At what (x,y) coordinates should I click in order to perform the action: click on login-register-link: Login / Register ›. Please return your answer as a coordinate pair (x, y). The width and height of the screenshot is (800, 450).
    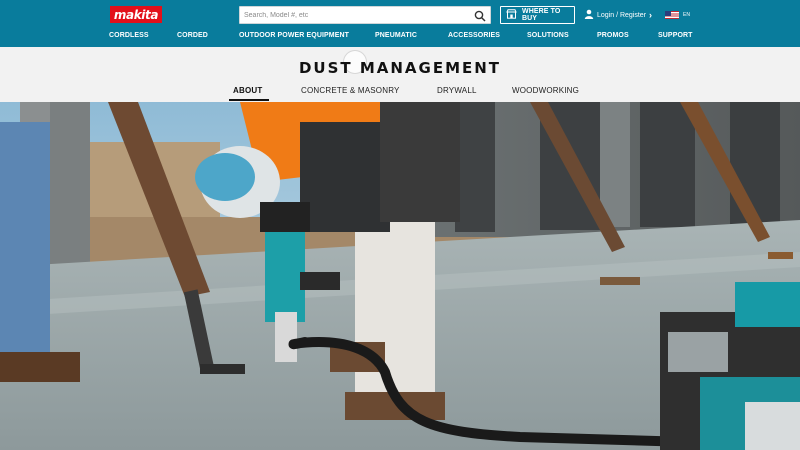
    Looking at the image, I should click on (618, 15).